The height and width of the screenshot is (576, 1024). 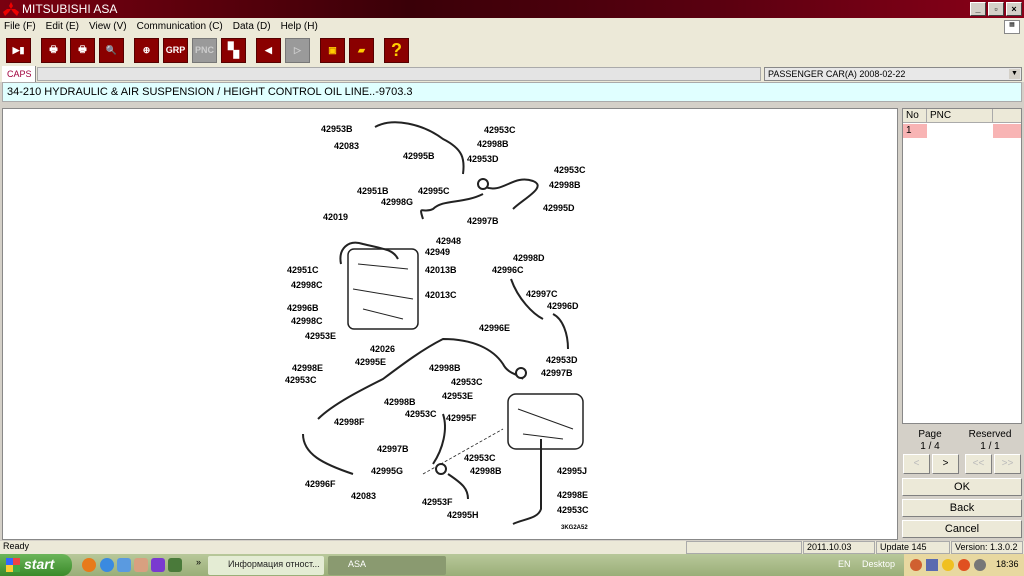 I want to click on part-number-label: 42948, so click(x=448, y=241).